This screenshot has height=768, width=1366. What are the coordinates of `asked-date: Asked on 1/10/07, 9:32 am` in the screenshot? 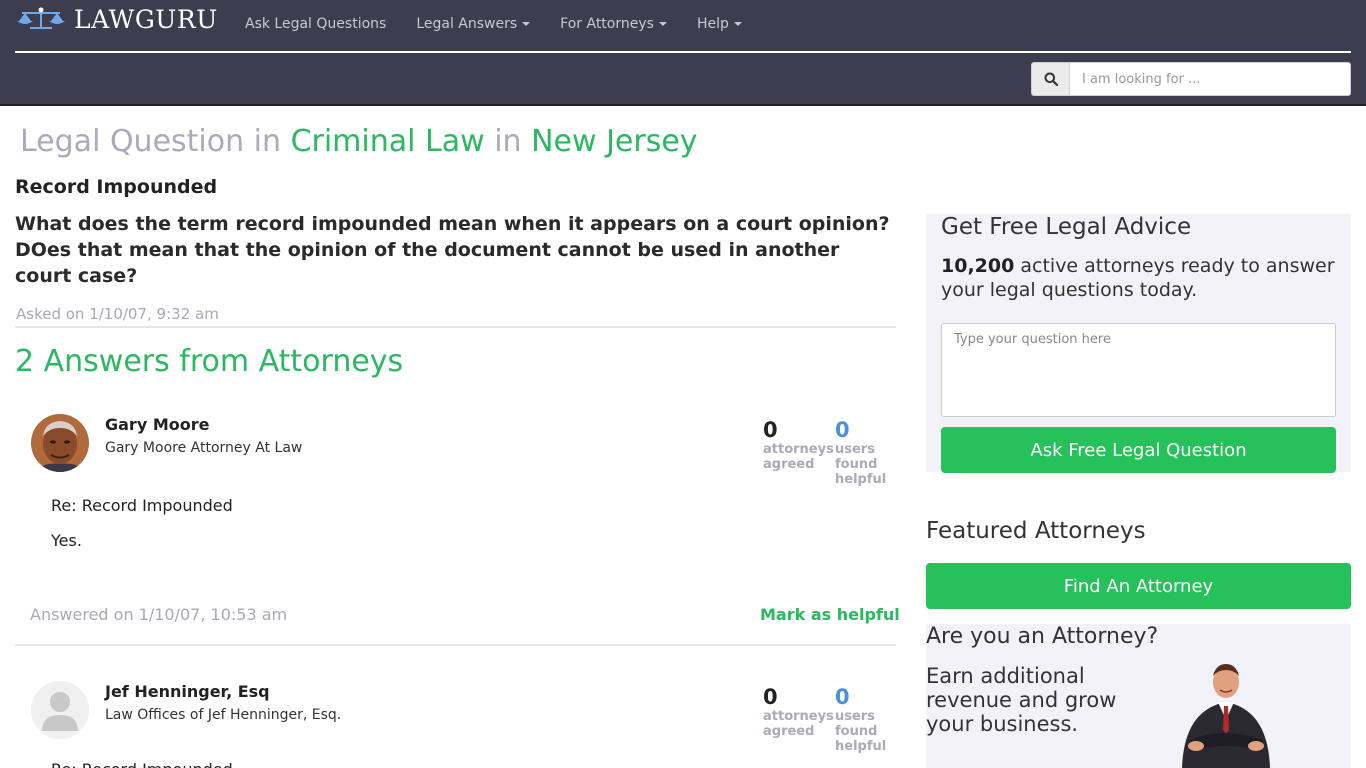 It's located at (117, 314).